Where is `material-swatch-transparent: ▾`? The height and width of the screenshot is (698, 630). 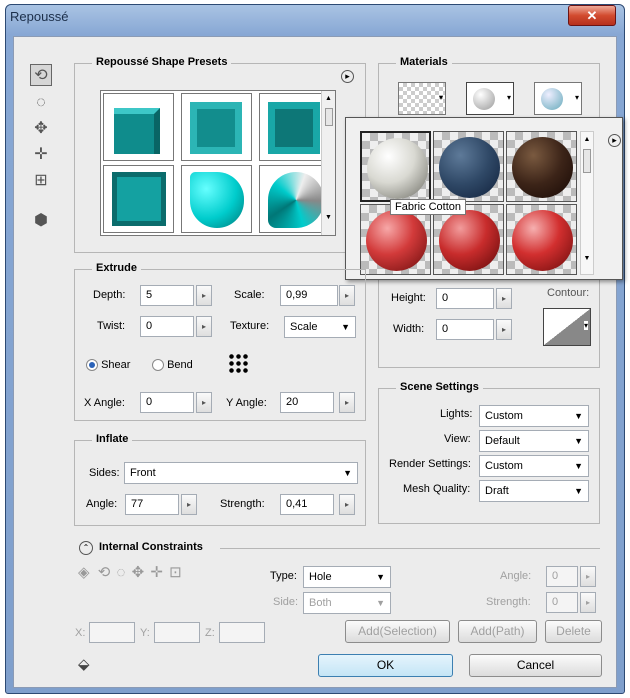
material-swatch-transparent: ▾ is located at coordinates (422, 98).